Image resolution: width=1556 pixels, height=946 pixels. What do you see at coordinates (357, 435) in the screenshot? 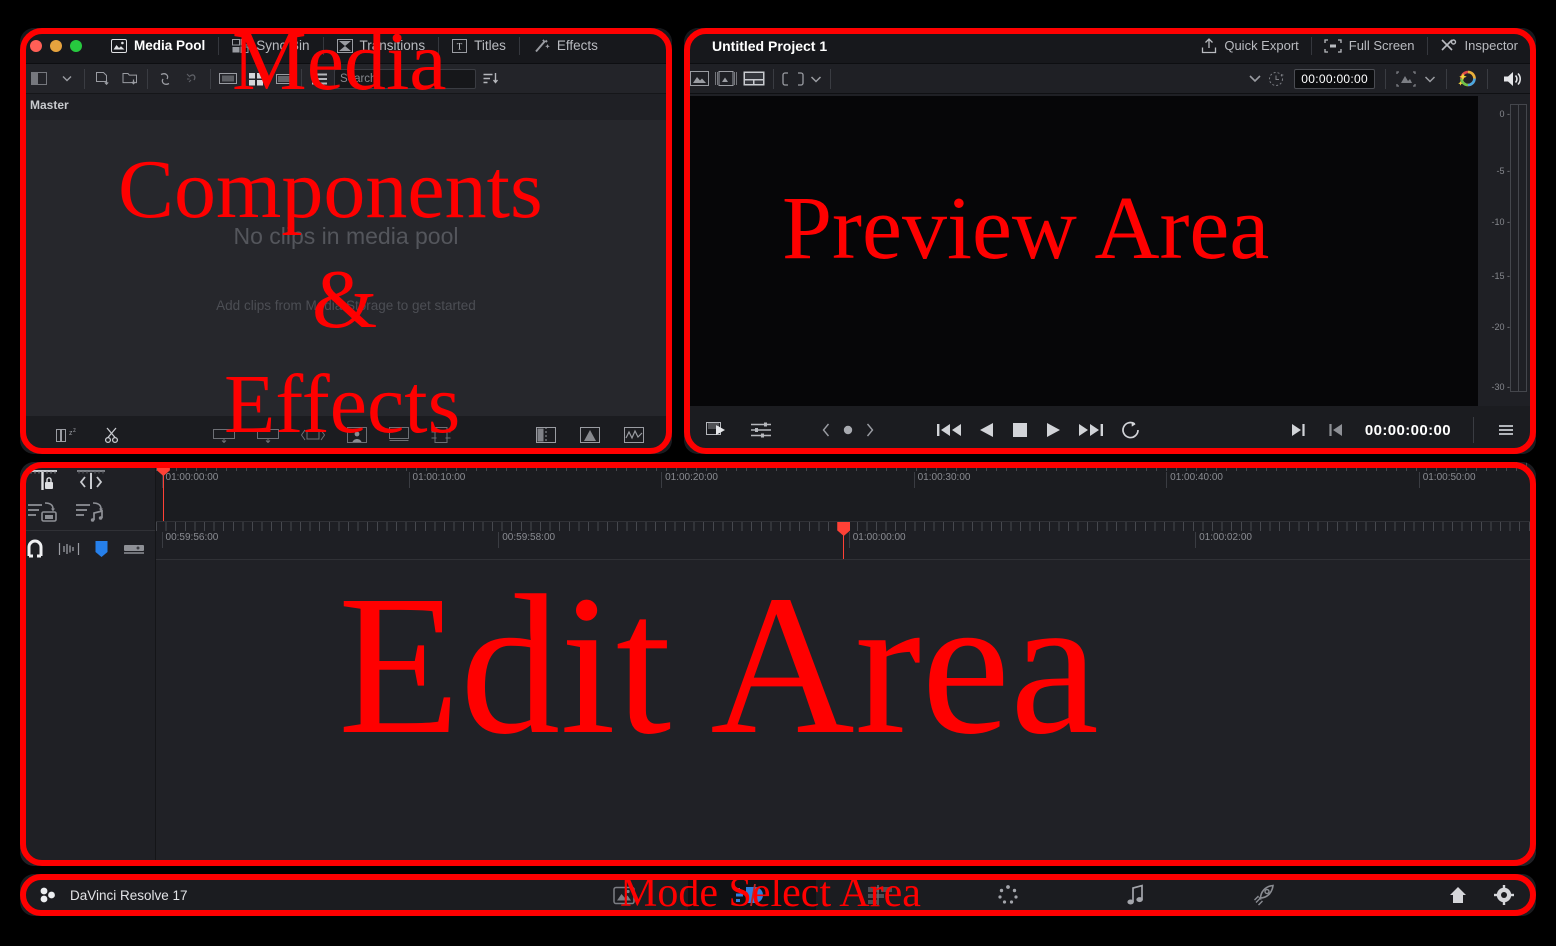
I see `place-on-top-icon` at bounding box center [357, 435].